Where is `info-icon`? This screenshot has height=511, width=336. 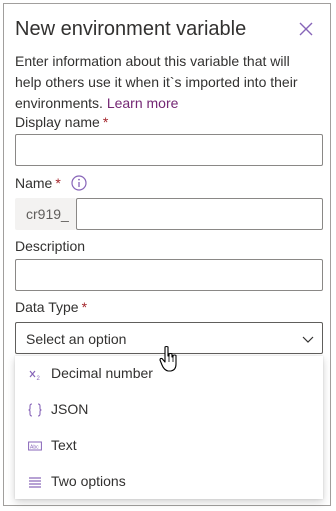
info-icon is located at coordinates (79, 183).